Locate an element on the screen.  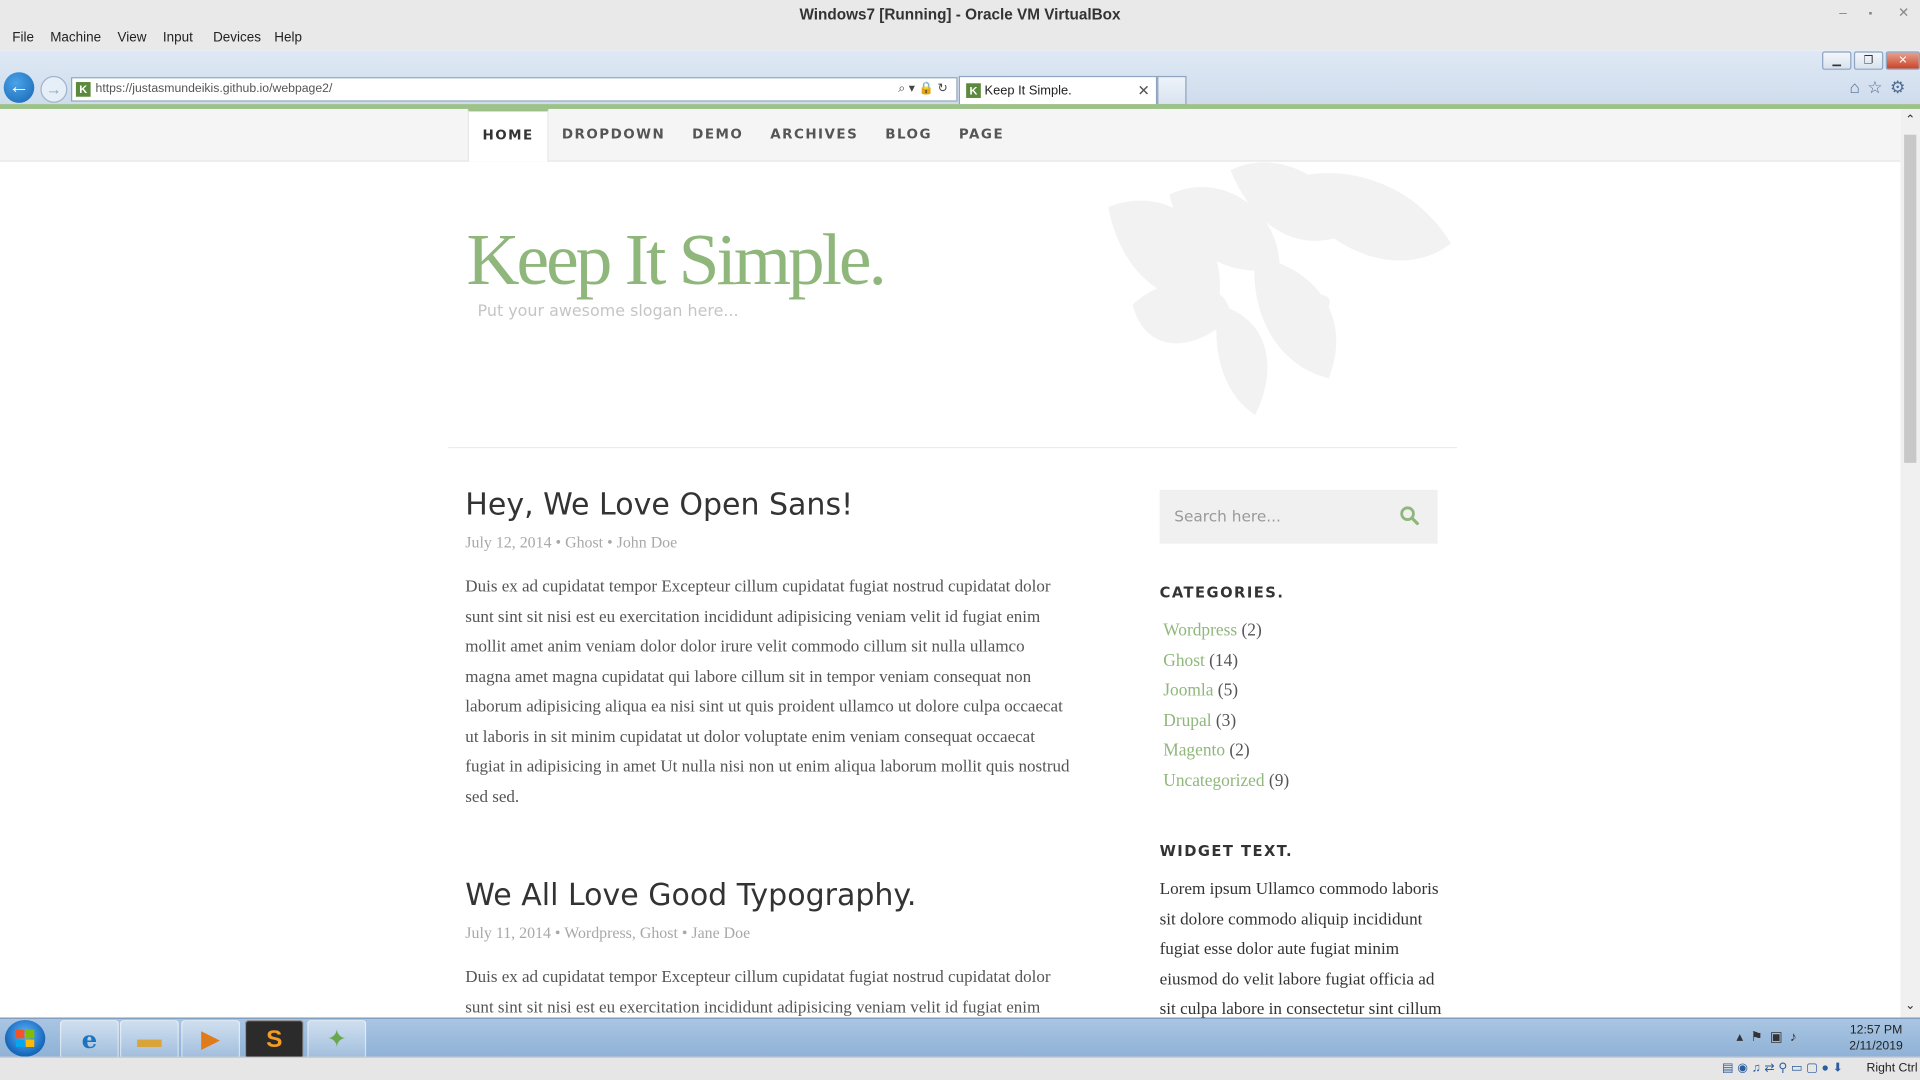
nav-home: HOME is located at coordinates (508, 135).